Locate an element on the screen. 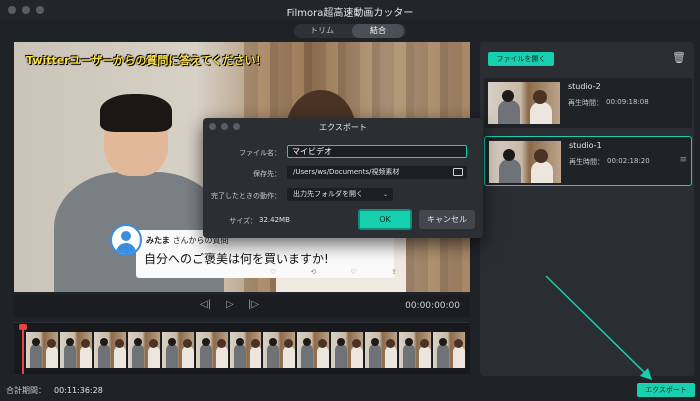 The image size is (700, 401). save-path-value: /Users/ws/Documents/視频素材 is located at coordinates (346, 172).